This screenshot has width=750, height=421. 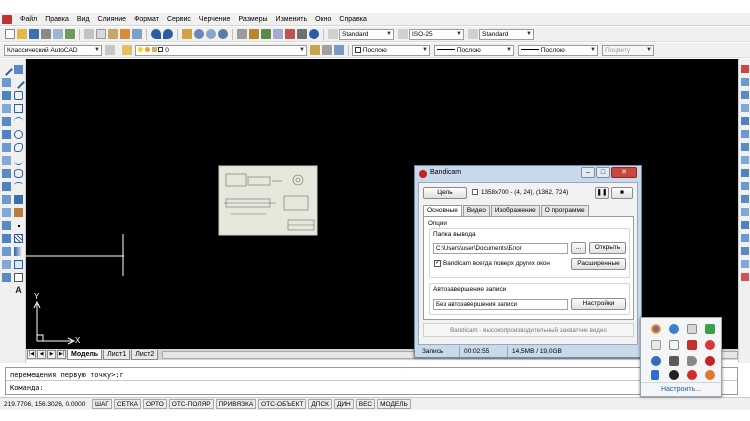 I want to click on pan-icon, so click(x=187, y=34).